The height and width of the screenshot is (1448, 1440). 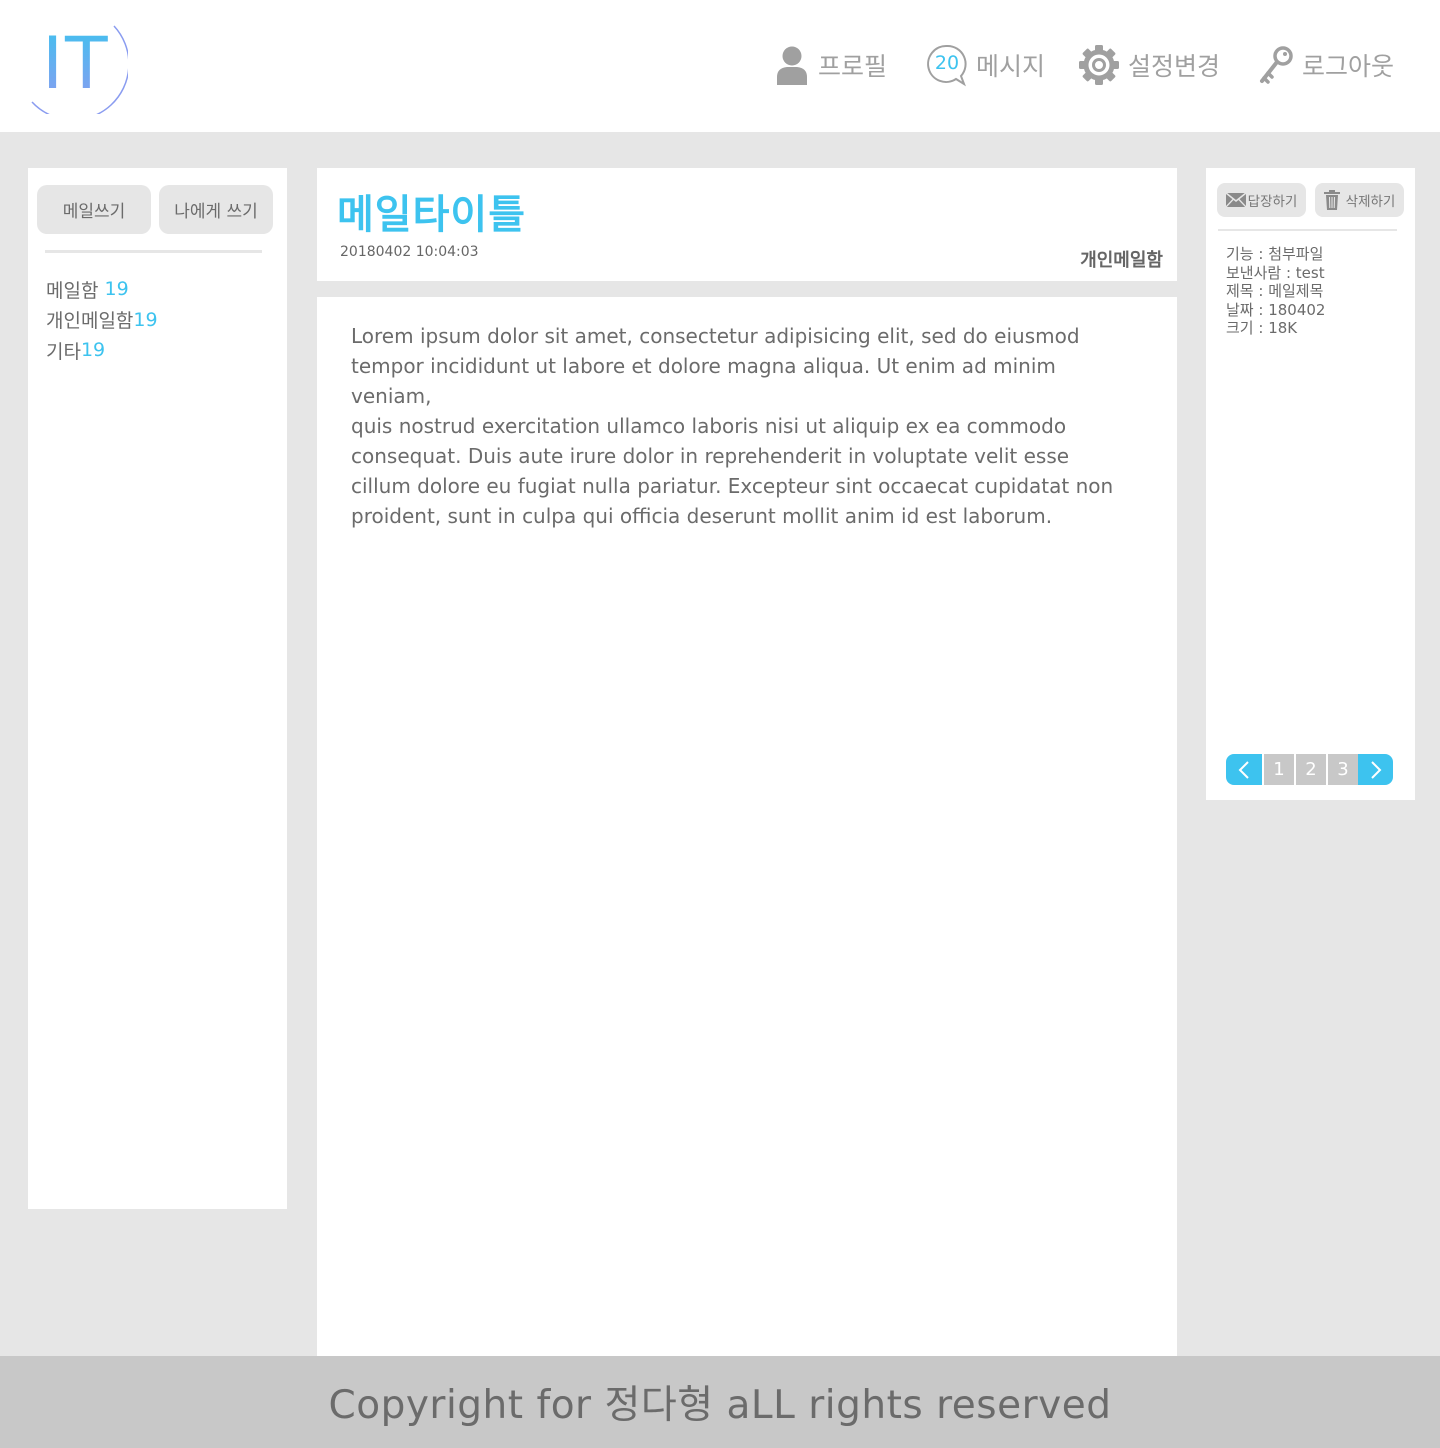 I want to click on nav-profile-label: 프로필, so click(x=853, y=66).